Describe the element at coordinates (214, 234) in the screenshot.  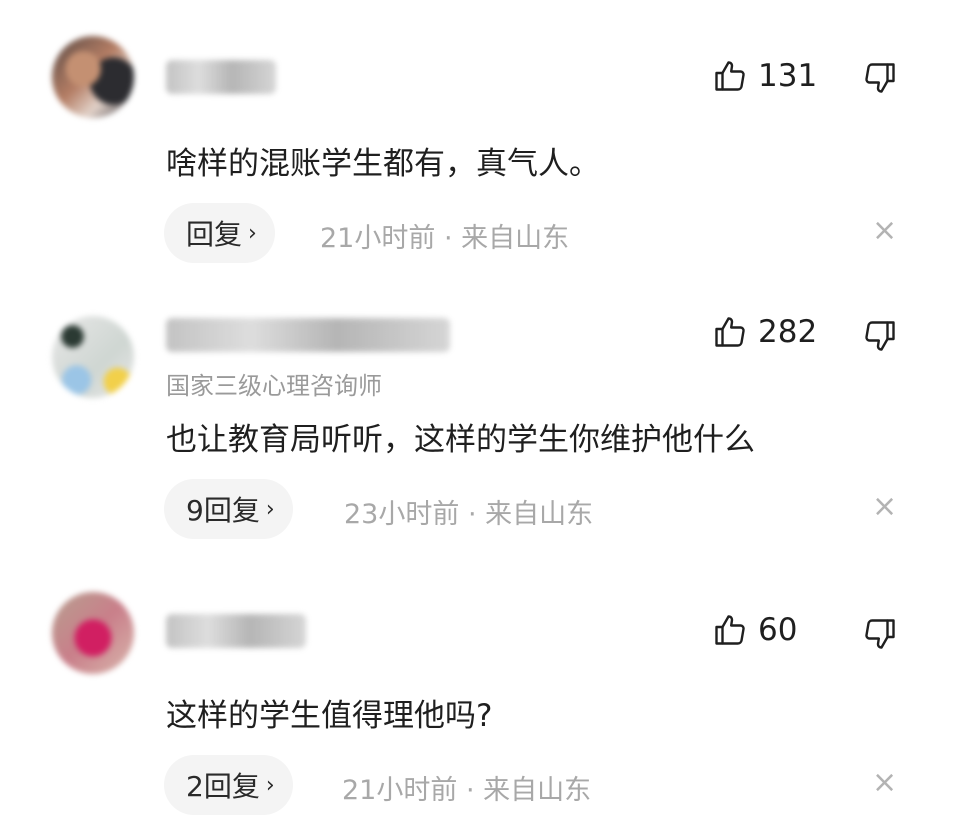
I see `reply-label: 回复` at that location.